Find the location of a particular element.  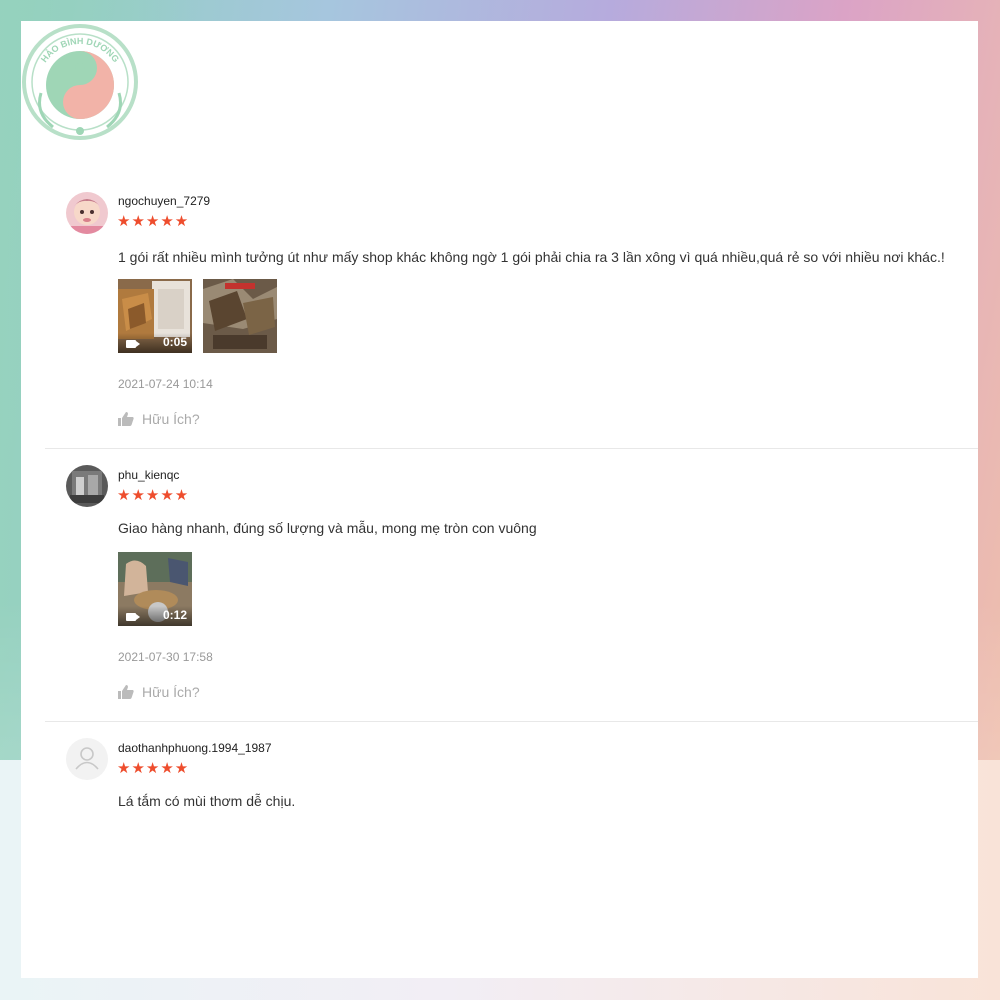

reviewer-username: daothanhphuong.1994_1987 is located at coordinates (195, 748).